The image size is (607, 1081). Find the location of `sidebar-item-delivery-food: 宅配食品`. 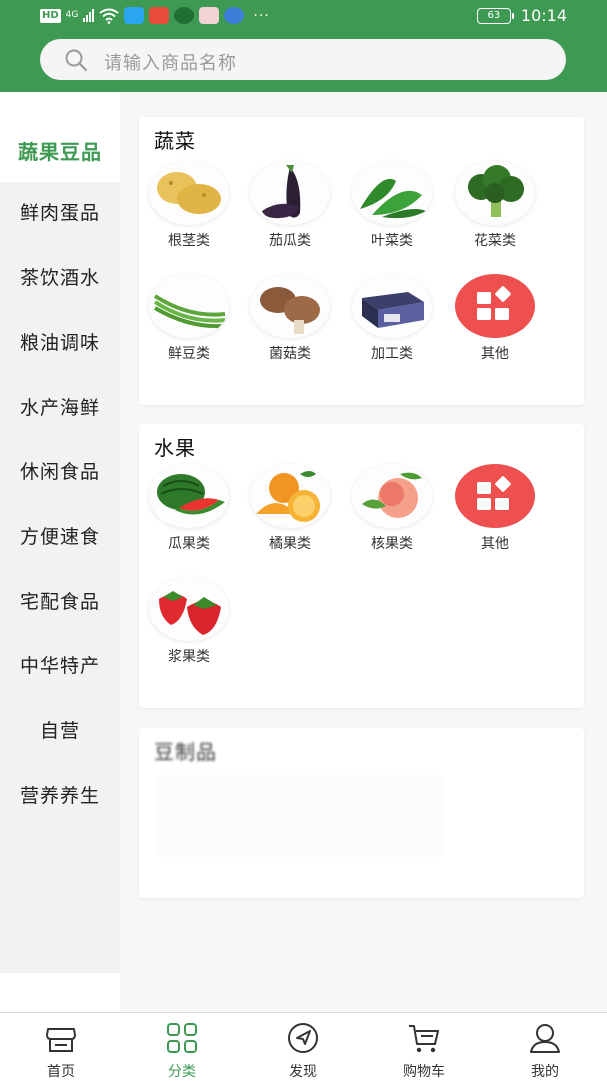

sidebar-item-delivery-food: 宅配食品 is located at coordinates (60, 600).